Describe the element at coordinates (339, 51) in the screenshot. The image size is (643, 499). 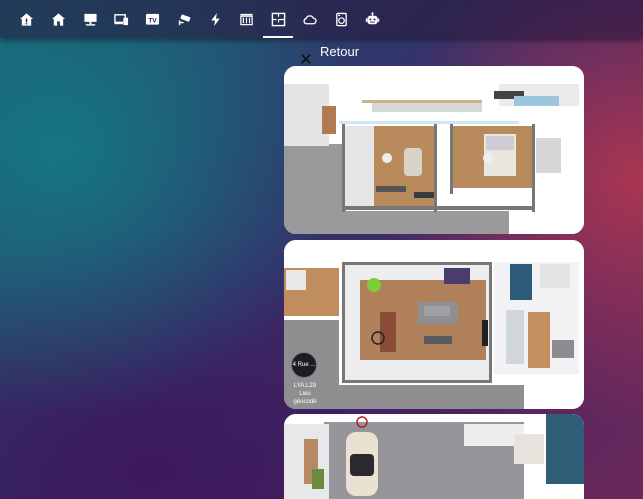
I see `back-label: Retour` at that location.